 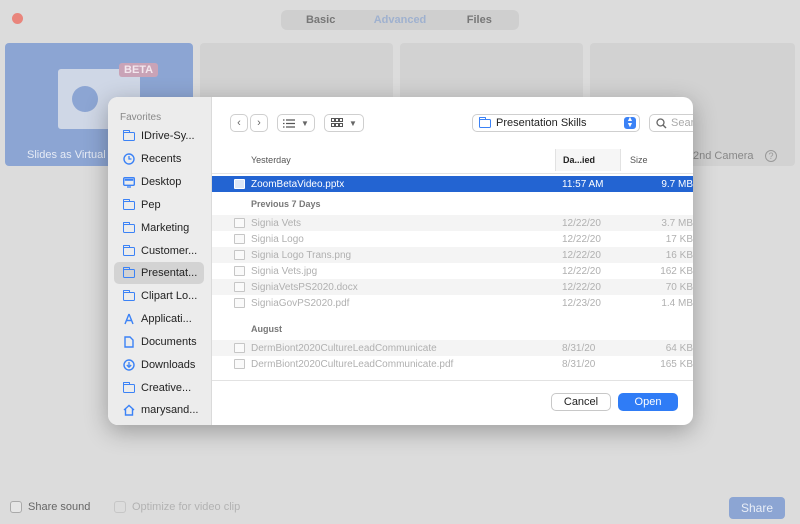 What do you see at coordinates (648, 402) in the screenshot?
I see `open-button: Open` at bounding box center [648, 402].